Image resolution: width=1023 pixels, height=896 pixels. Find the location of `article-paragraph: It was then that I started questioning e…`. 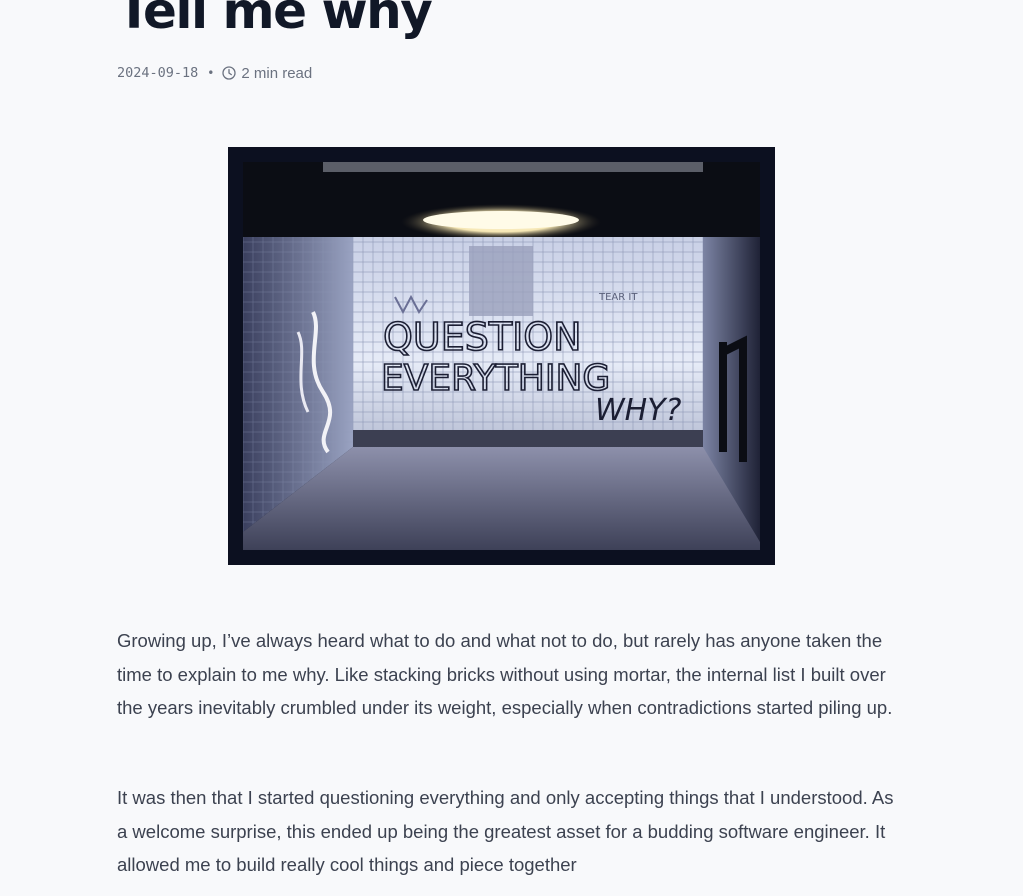

article-paragraph: It was then that I started questioning e… is located at coordinates (505, 831).